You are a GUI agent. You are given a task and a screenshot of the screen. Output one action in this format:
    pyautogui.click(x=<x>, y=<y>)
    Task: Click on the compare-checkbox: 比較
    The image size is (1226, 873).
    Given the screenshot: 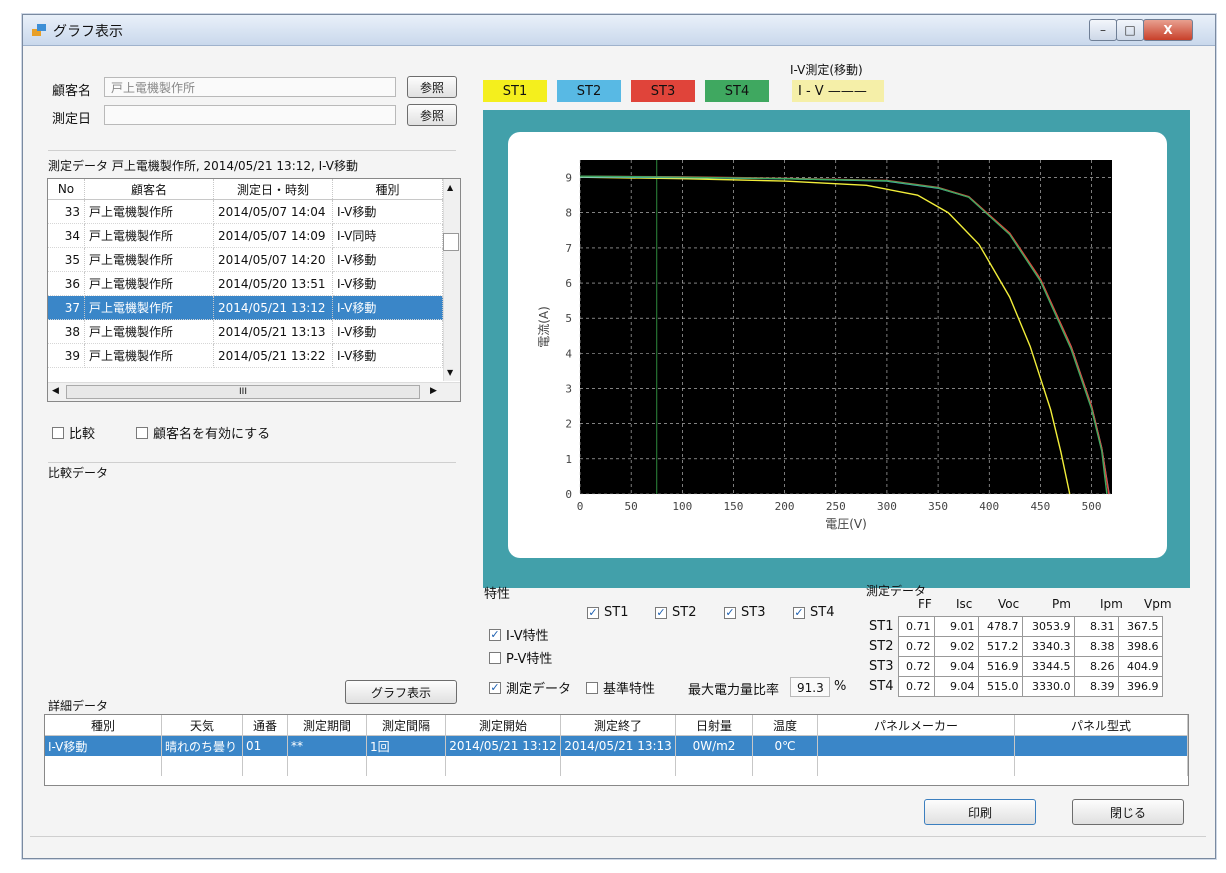 What is the action you would take?
    pyautogui.click(x=73, y=432)
    